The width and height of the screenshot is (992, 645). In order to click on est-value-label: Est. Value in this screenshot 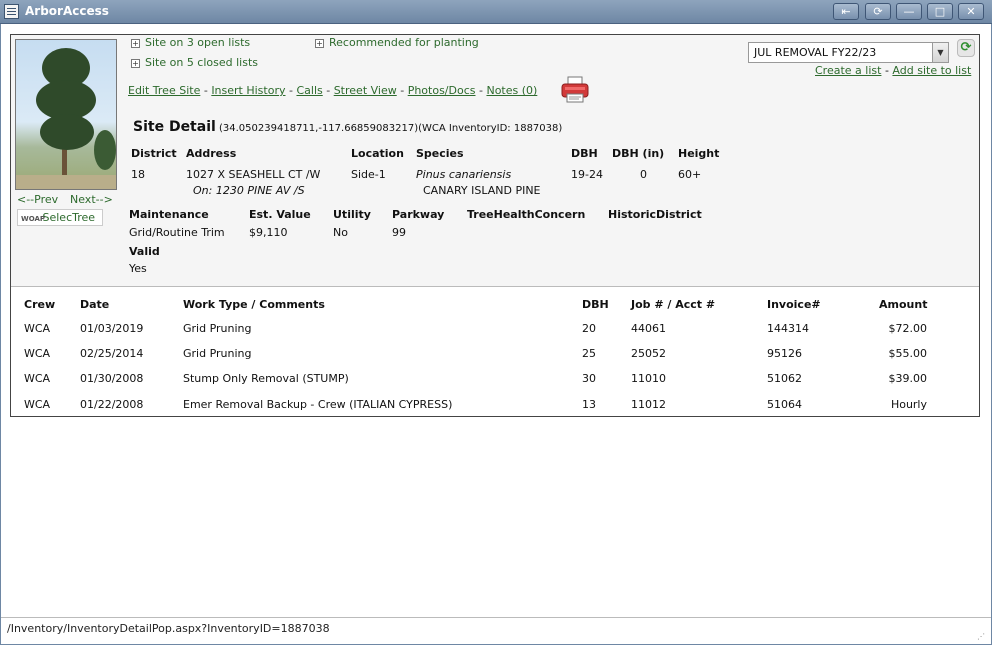, I will do `click(280, 214)`.